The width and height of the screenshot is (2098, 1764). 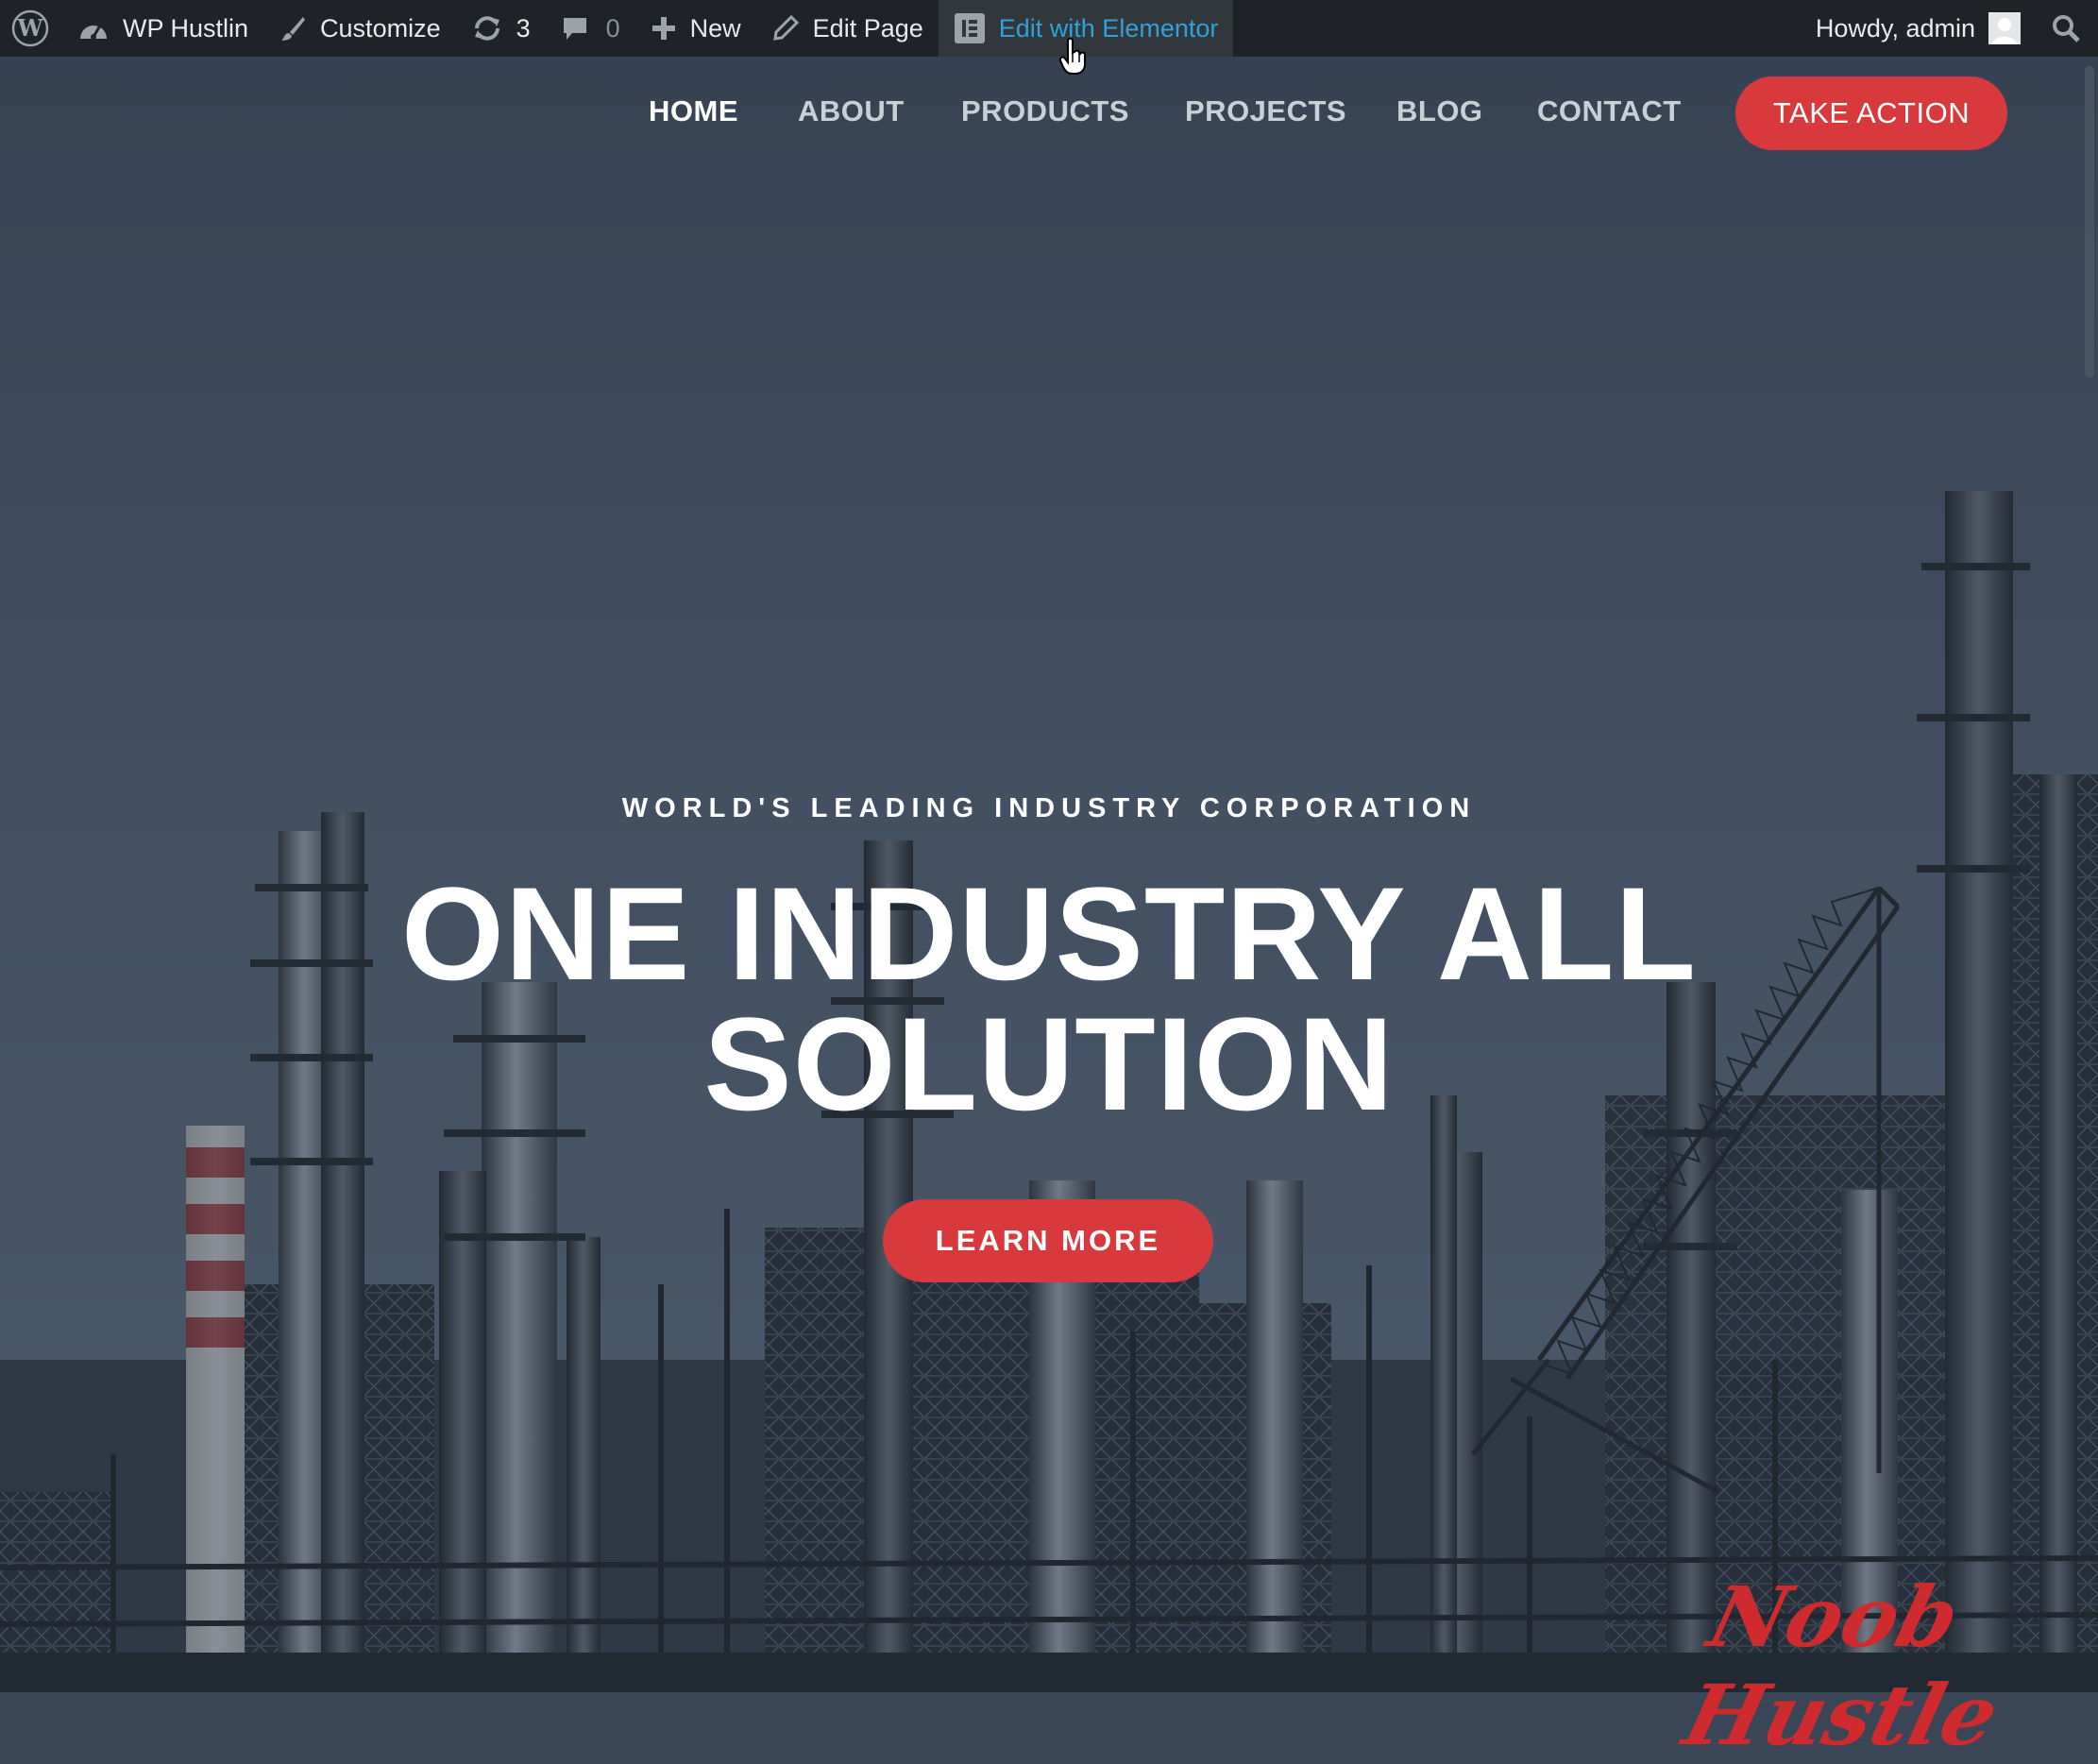 I want to click on new-label: New, so click(x=715, y=27).